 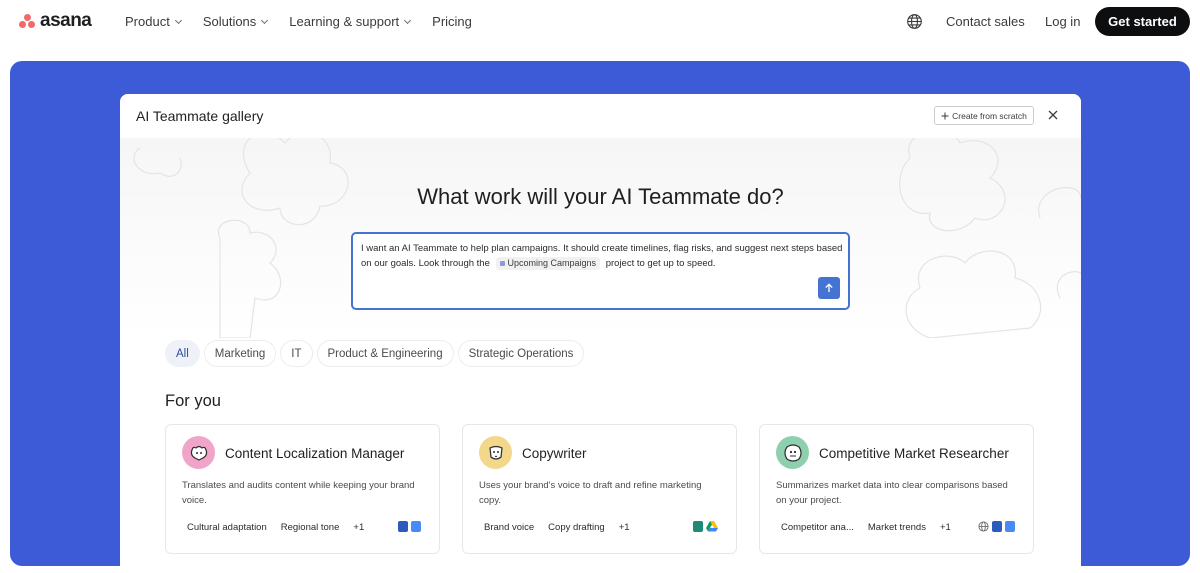 I want to click on card-tags: Brand voice Copy drafting +1, so click(x=557, y=527).